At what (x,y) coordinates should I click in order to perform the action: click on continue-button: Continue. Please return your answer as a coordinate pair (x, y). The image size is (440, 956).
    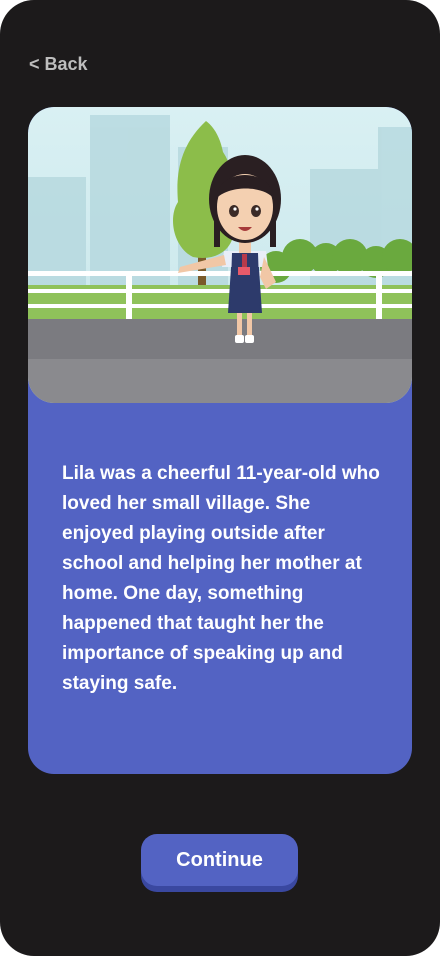
    Looking at the image, I should click on (219, 860).